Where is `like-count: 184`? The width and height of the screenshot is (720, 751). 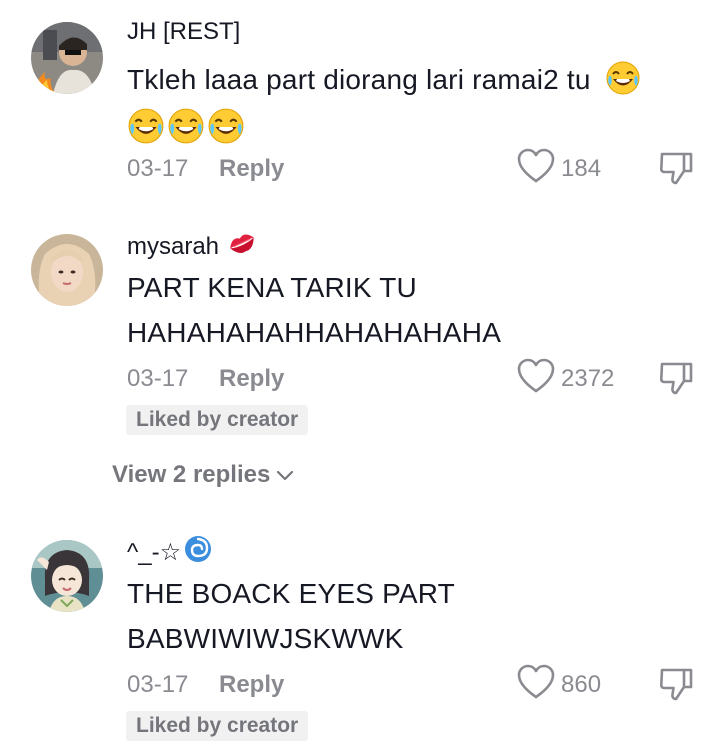 like-count: 184 is located at coordinates (581, 168).